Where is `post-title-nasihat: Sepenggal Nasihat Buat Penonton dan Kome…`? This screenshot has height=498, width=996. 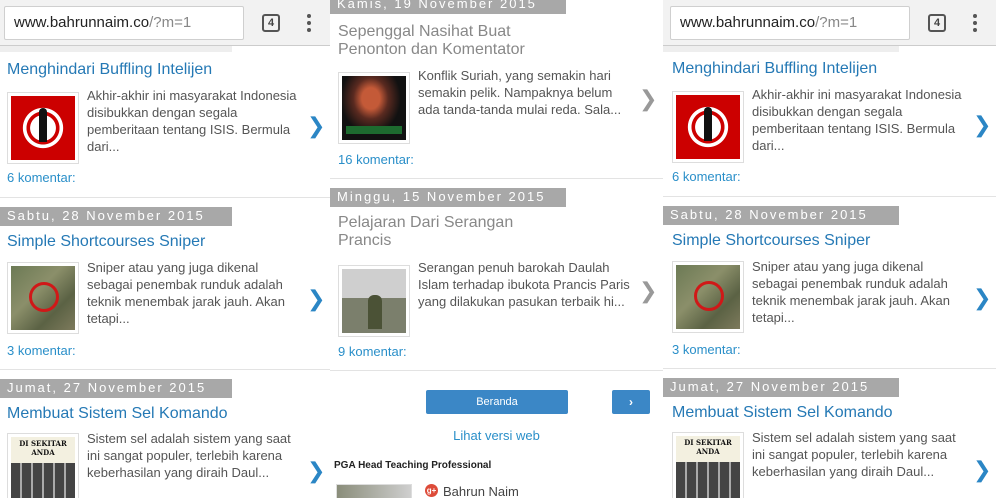
post-title-nasihat: Sepenggal Nasihat Buat Penonton dan Kome… is located at coordinates (443, 41).